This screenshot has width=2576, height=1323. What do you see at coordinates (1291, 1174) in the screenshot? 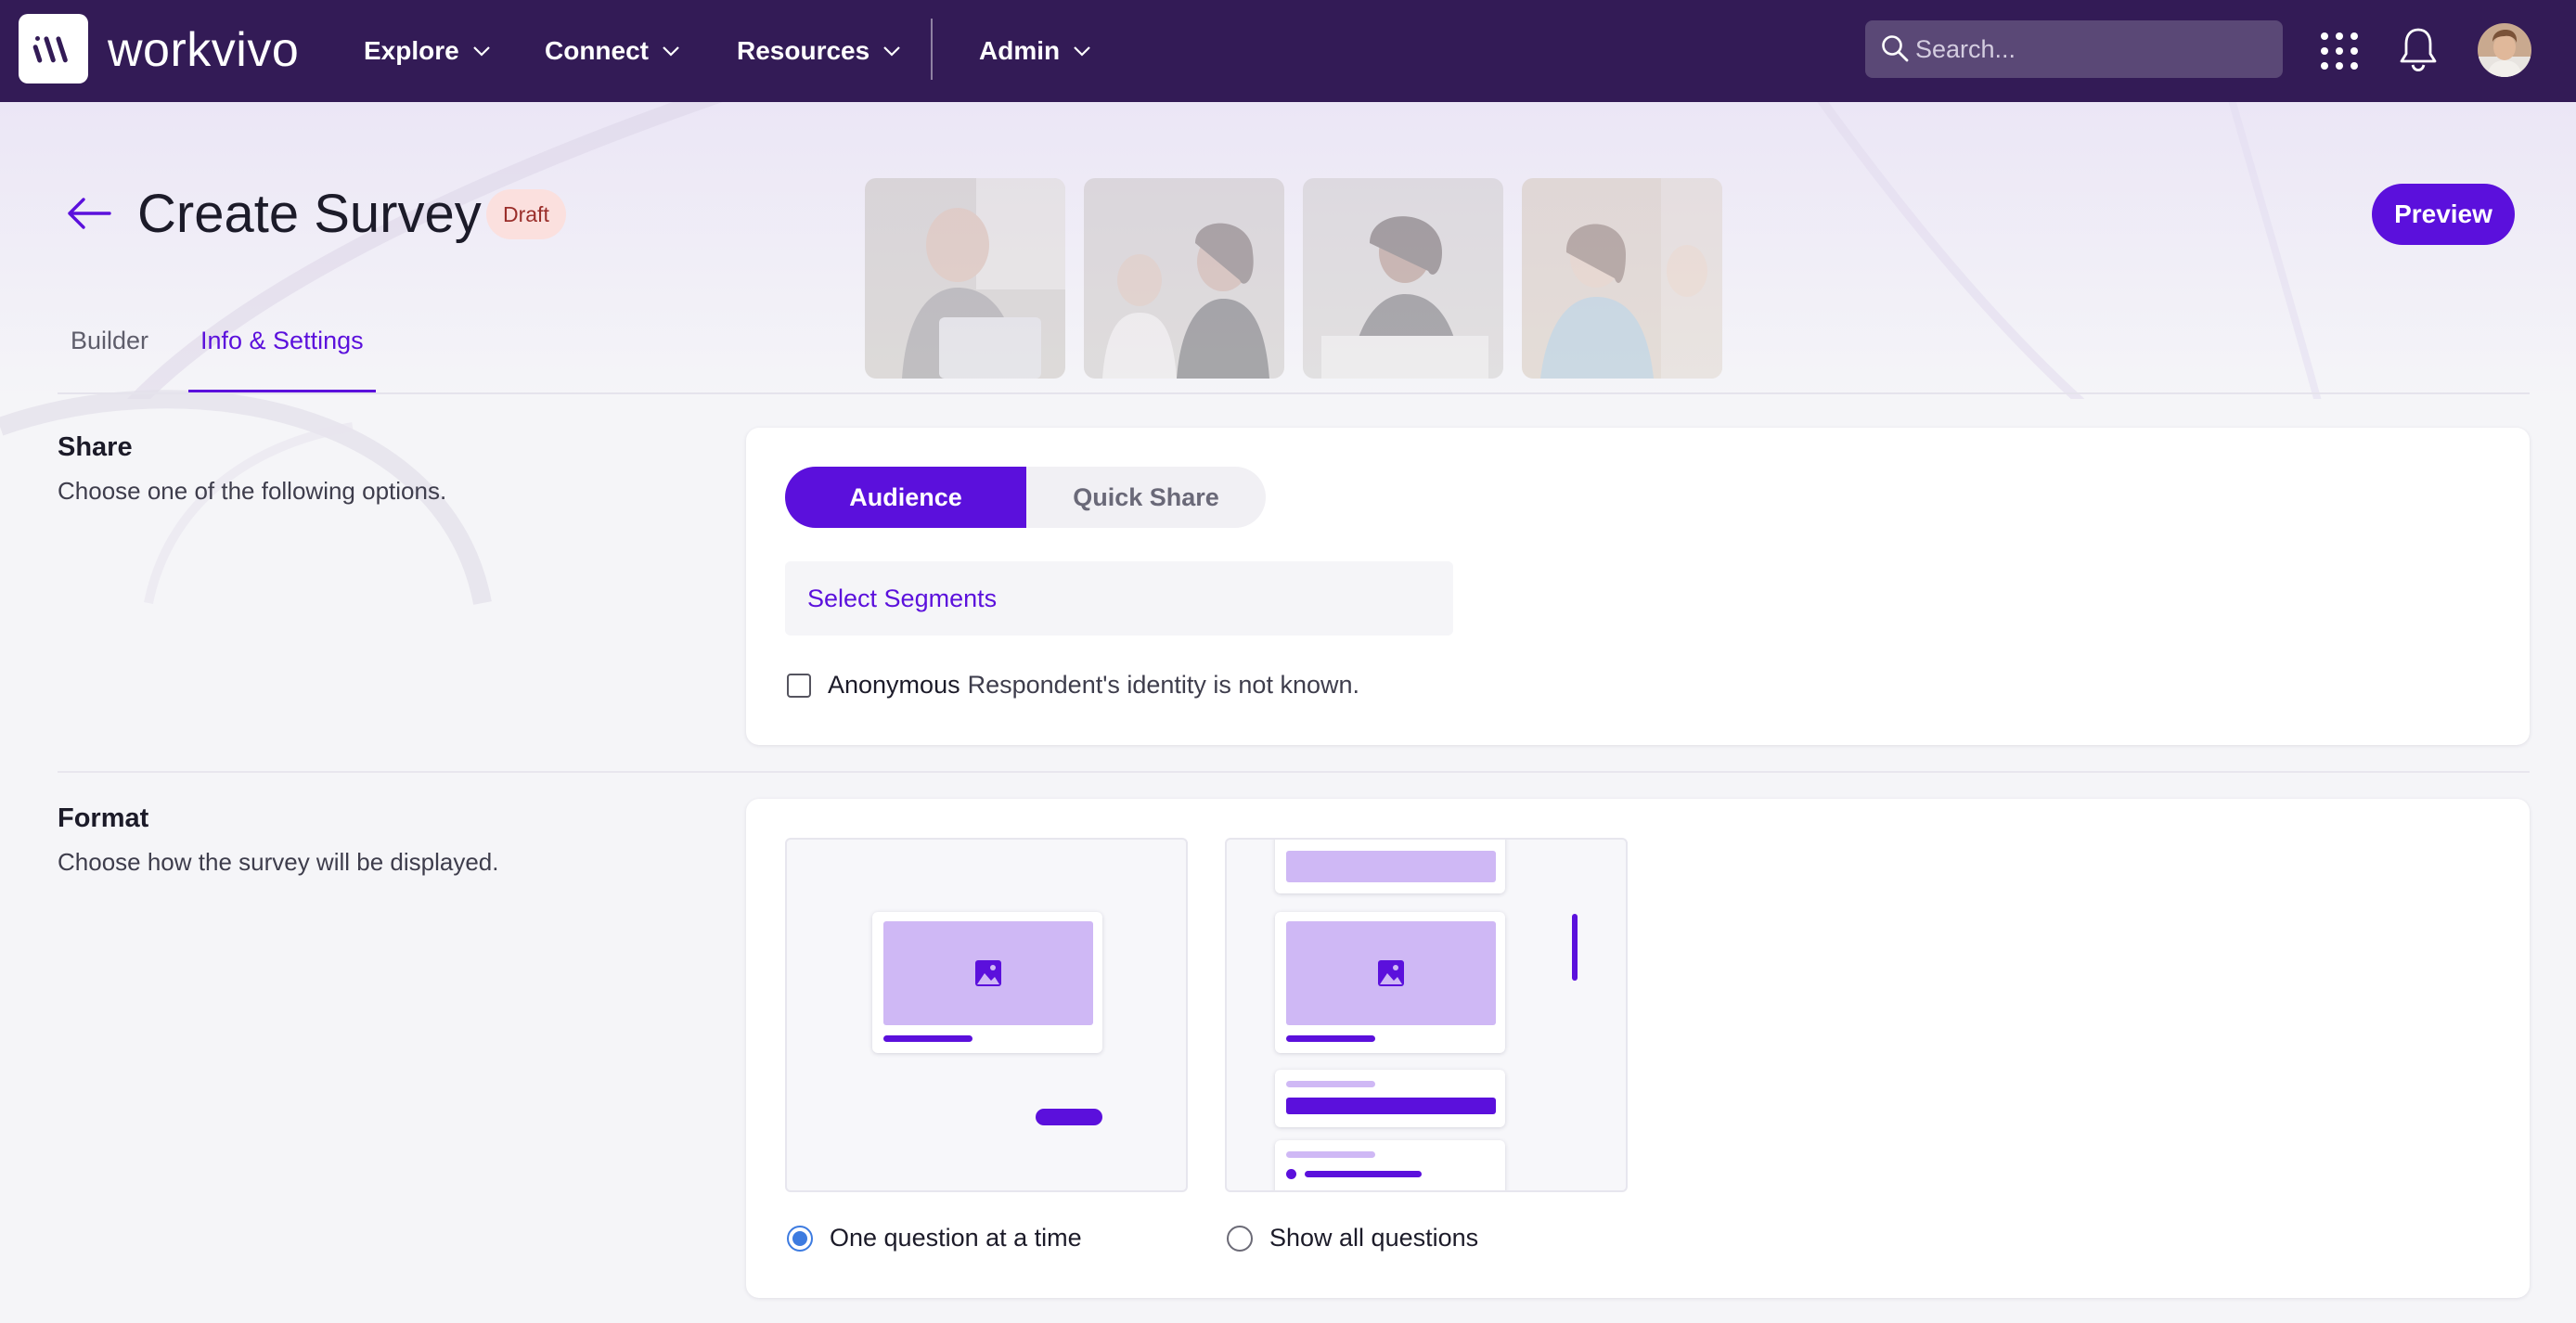
I see `preview-dot` at bounding box center [1291, 1174].